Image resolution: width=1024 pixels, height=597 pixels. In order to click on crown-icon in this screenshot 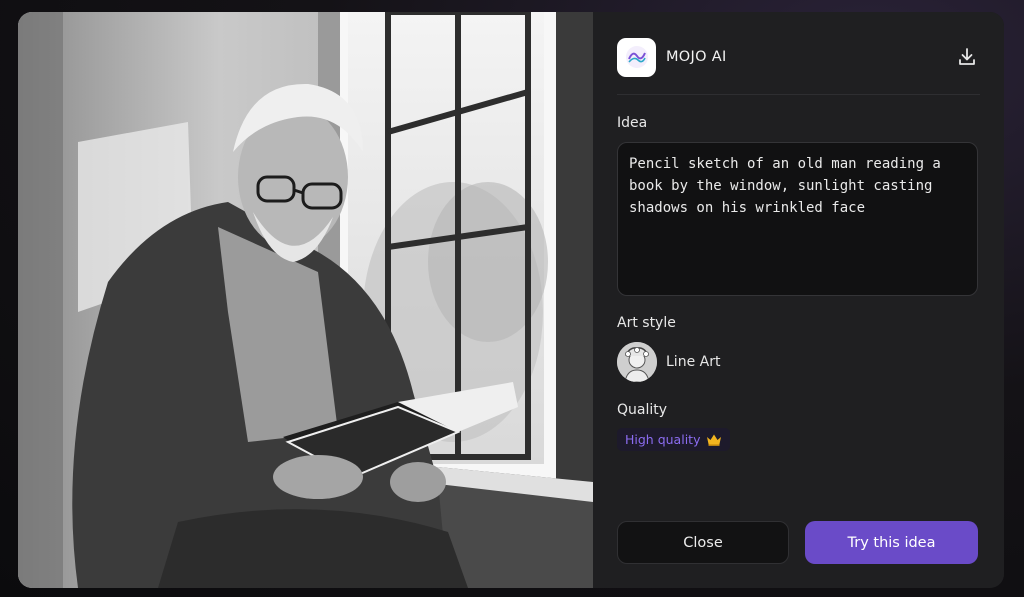, I will do `click(714, 440)`.